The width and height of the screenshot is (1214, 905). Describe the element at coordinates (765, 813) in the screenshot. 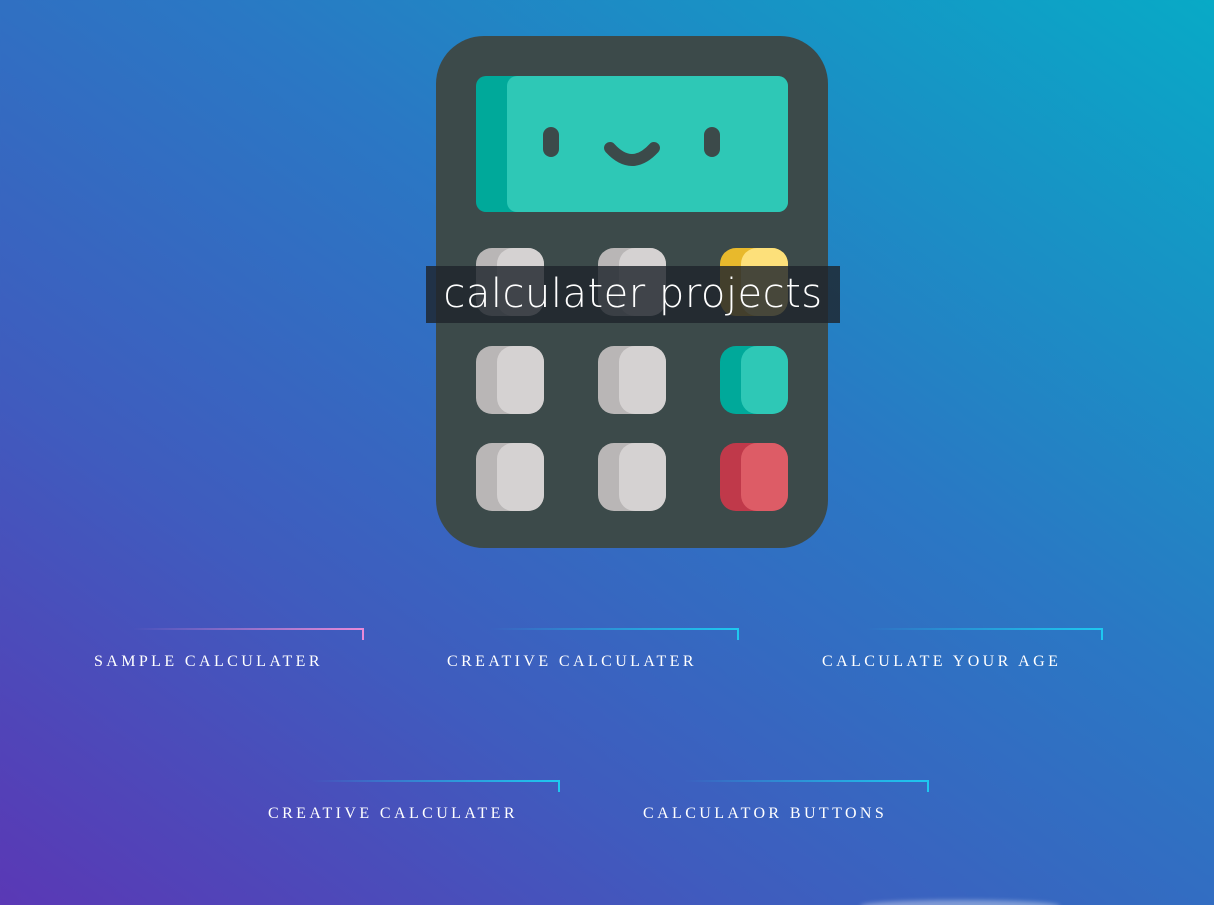

I see `link-label: CALCULATOR BUTTONS` at that location.